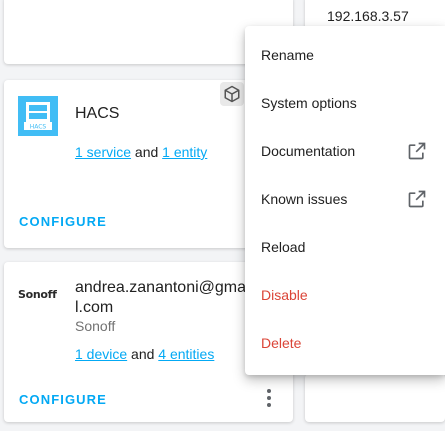  What do you see at coordinates (309, 103) in the screenshot?
I see `menu-item-label: System options` at bounding box center [309, 103].